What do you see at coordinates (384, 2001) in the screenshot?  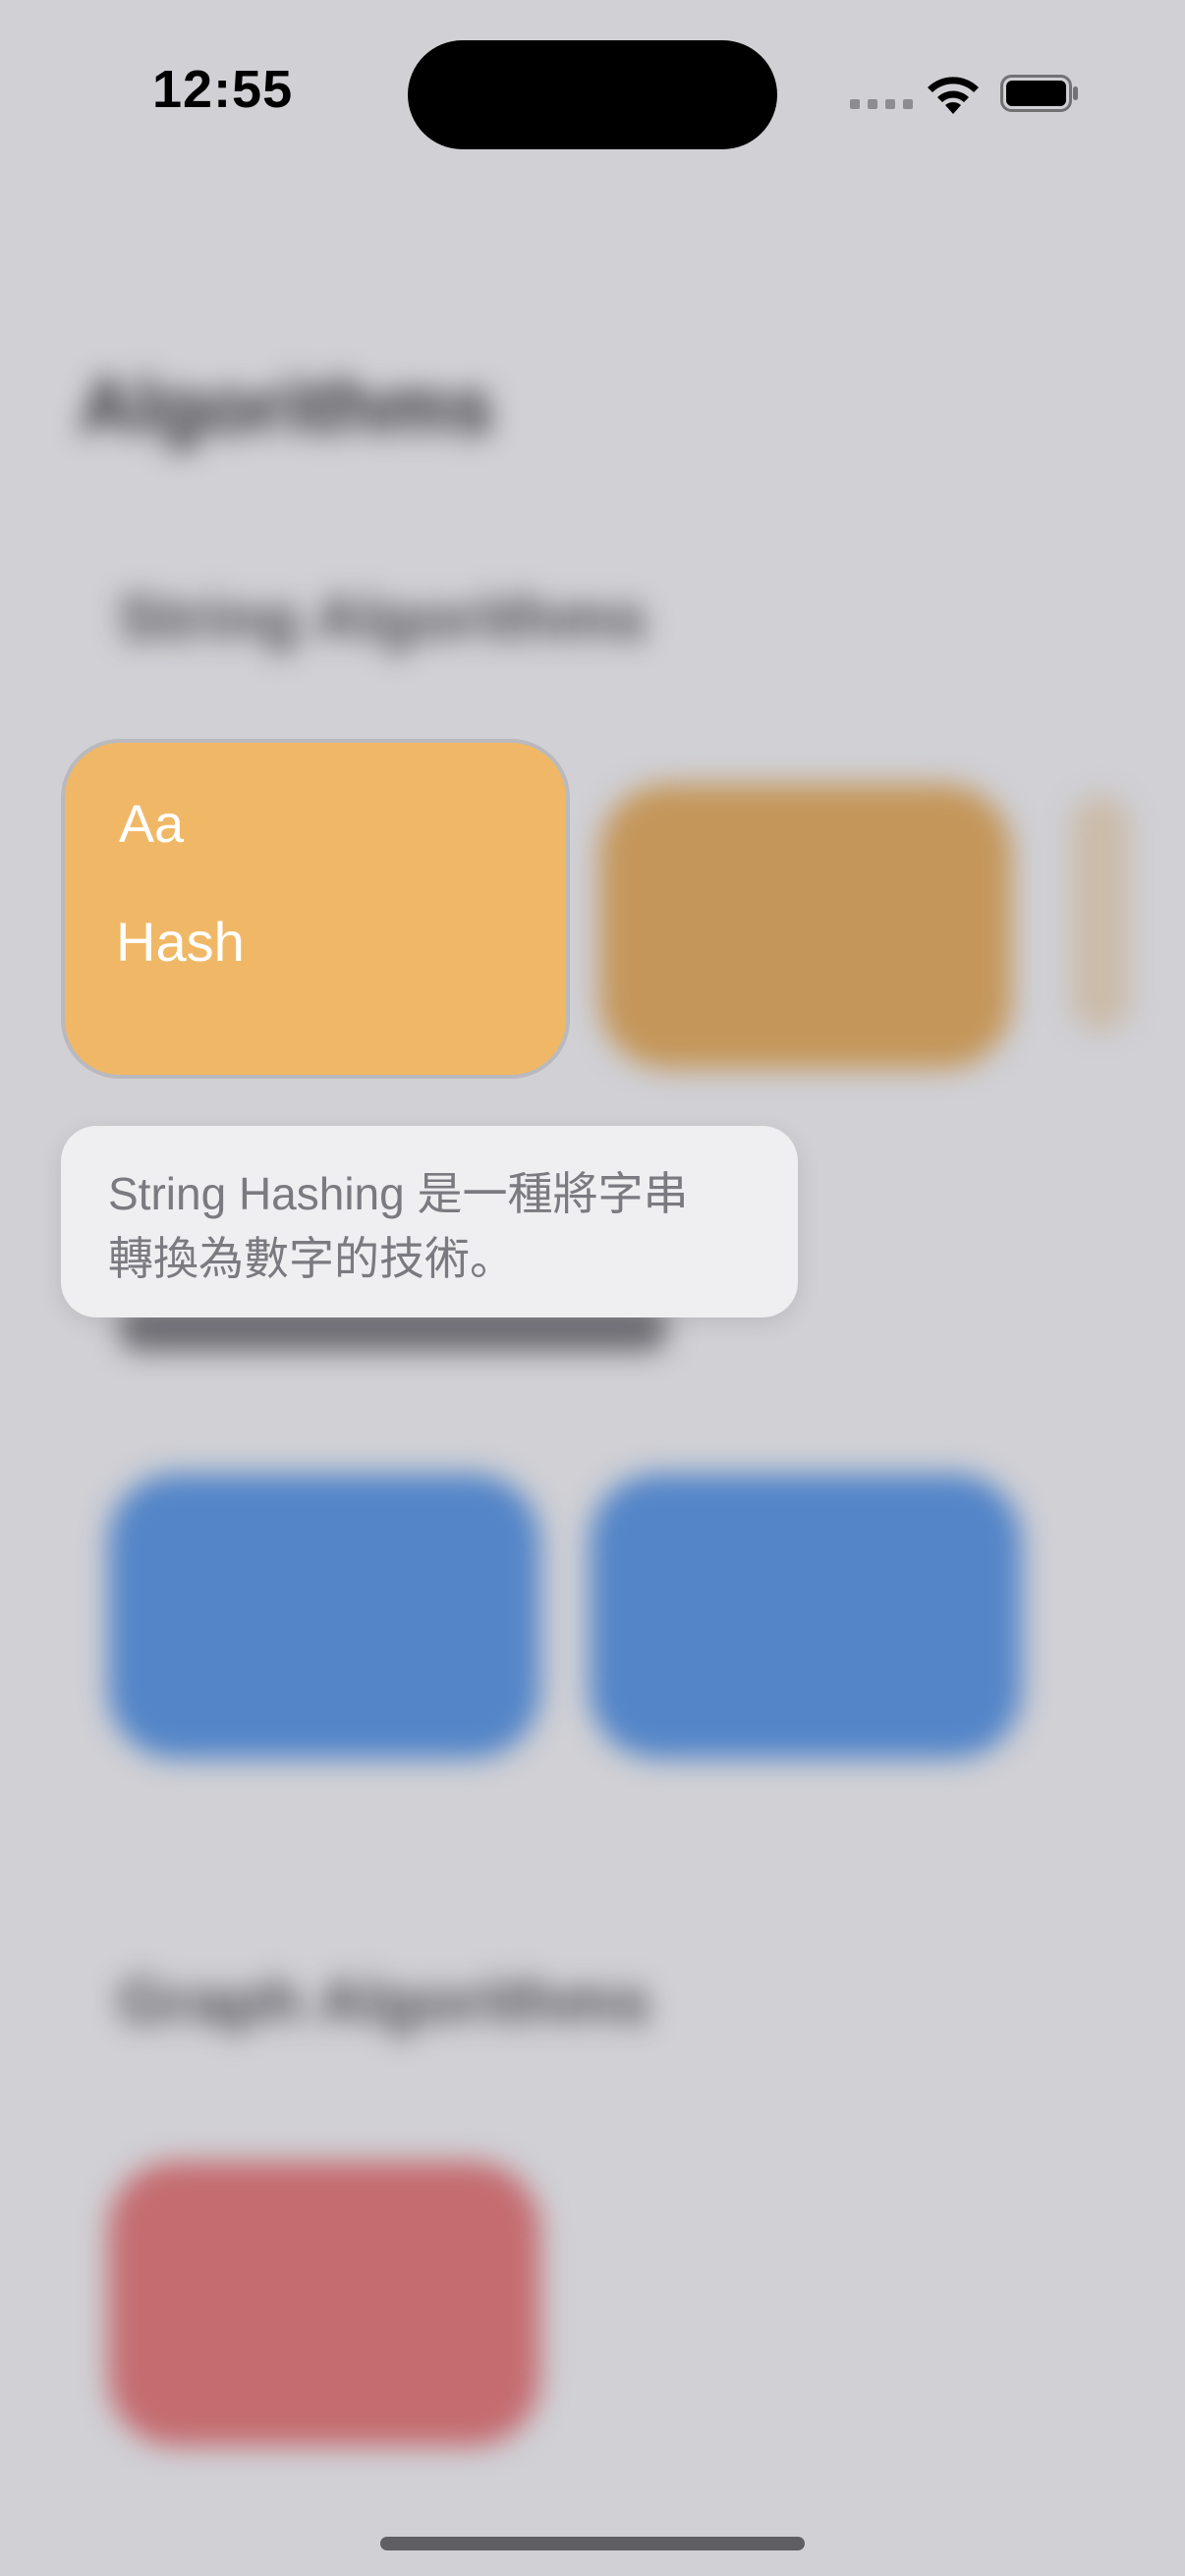 I see `section-header-blurred: Graph Algorithms` at bounding box center [384, 2001].